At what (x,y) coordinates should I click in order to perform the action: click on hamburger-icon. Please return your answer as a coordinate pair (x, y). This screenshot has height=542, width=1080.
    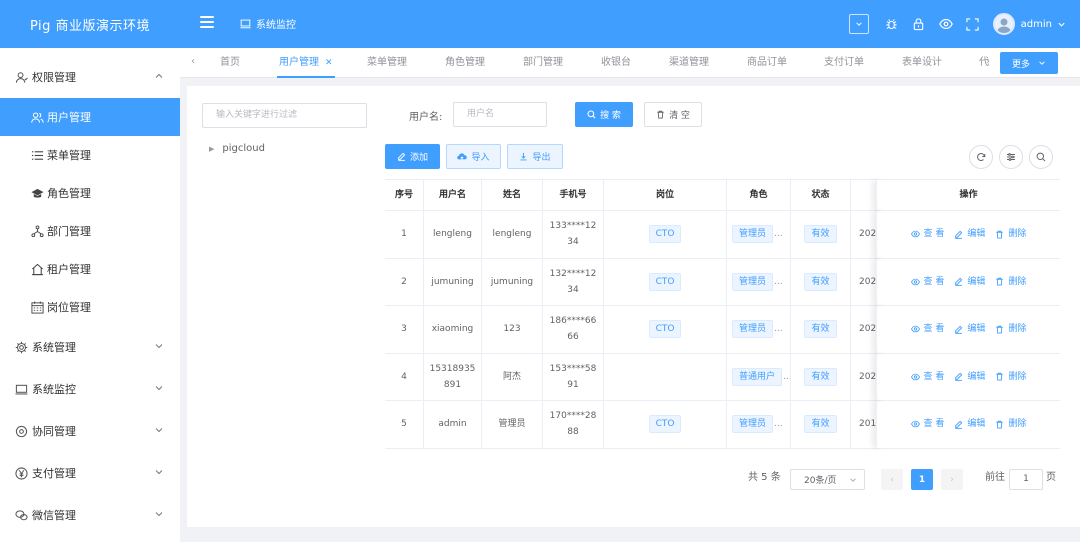
    Looking at the image, I should click on (207, 22).